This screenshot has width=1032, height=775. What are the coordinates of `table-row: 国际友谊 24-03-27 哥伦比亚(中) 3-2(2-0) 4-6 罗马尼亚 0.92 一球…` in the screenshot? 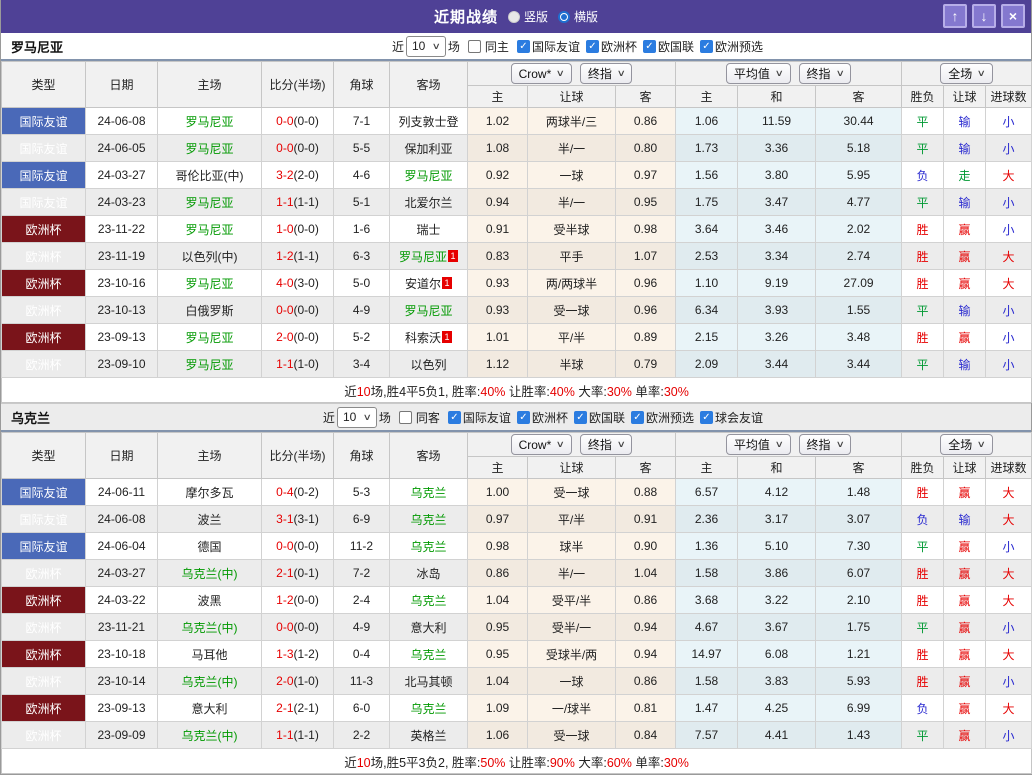 It's located at (516, 175).